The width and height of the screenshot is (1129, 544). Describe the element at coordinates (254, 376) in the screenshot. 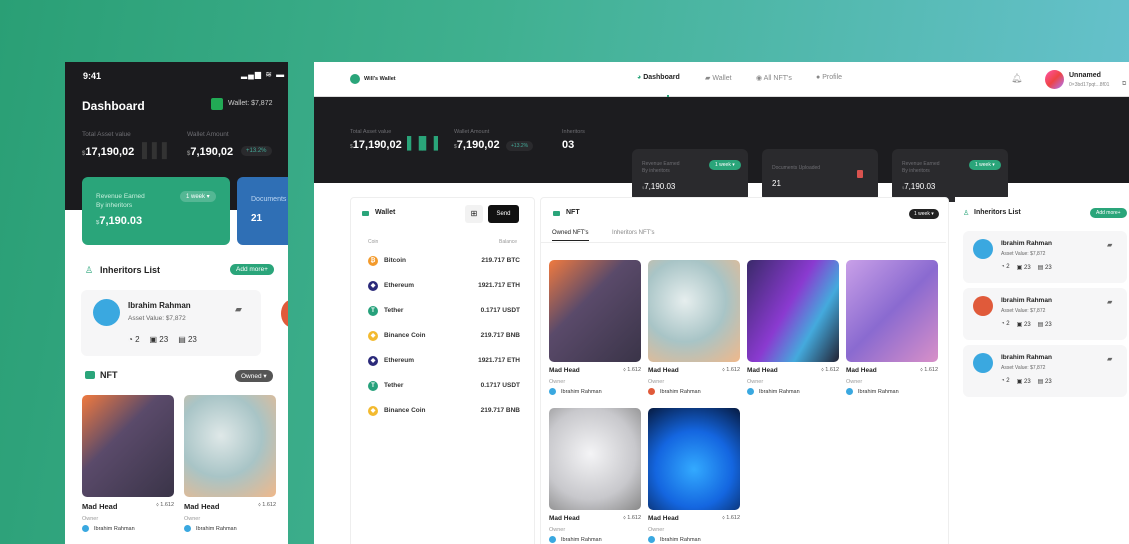

I see `nft-filter-dropdown: Owned ▾` at that location.